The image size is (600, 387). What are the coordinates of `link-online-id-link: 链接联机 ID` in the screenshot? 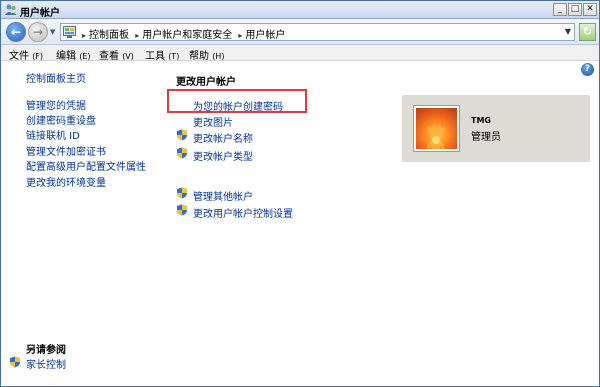 It's located at (53, 134).